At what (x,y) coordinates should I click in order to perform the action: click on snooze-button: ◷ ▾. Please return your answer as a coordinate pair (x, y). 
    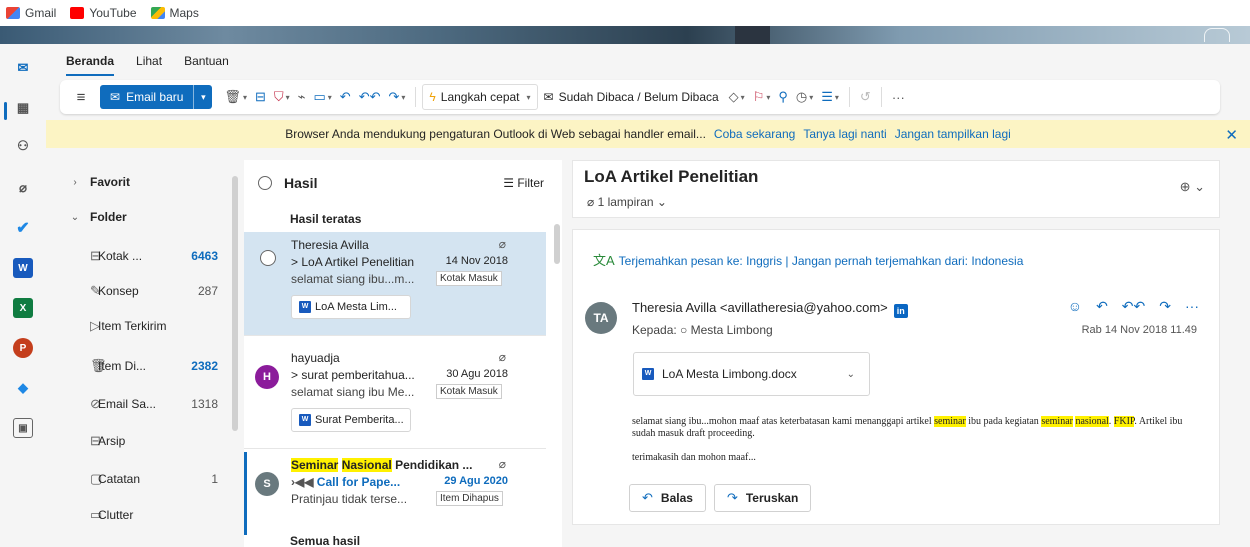
    Looking at the image, I should click on (804, 97).